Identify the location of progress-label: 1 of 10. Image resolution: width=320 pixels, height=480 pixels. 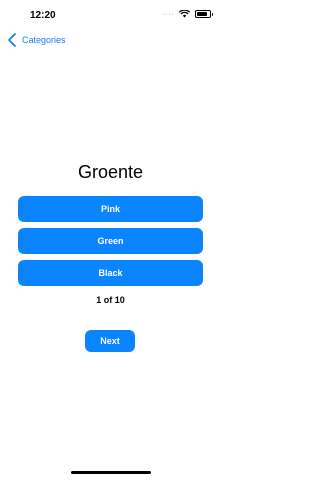
(110, 300).